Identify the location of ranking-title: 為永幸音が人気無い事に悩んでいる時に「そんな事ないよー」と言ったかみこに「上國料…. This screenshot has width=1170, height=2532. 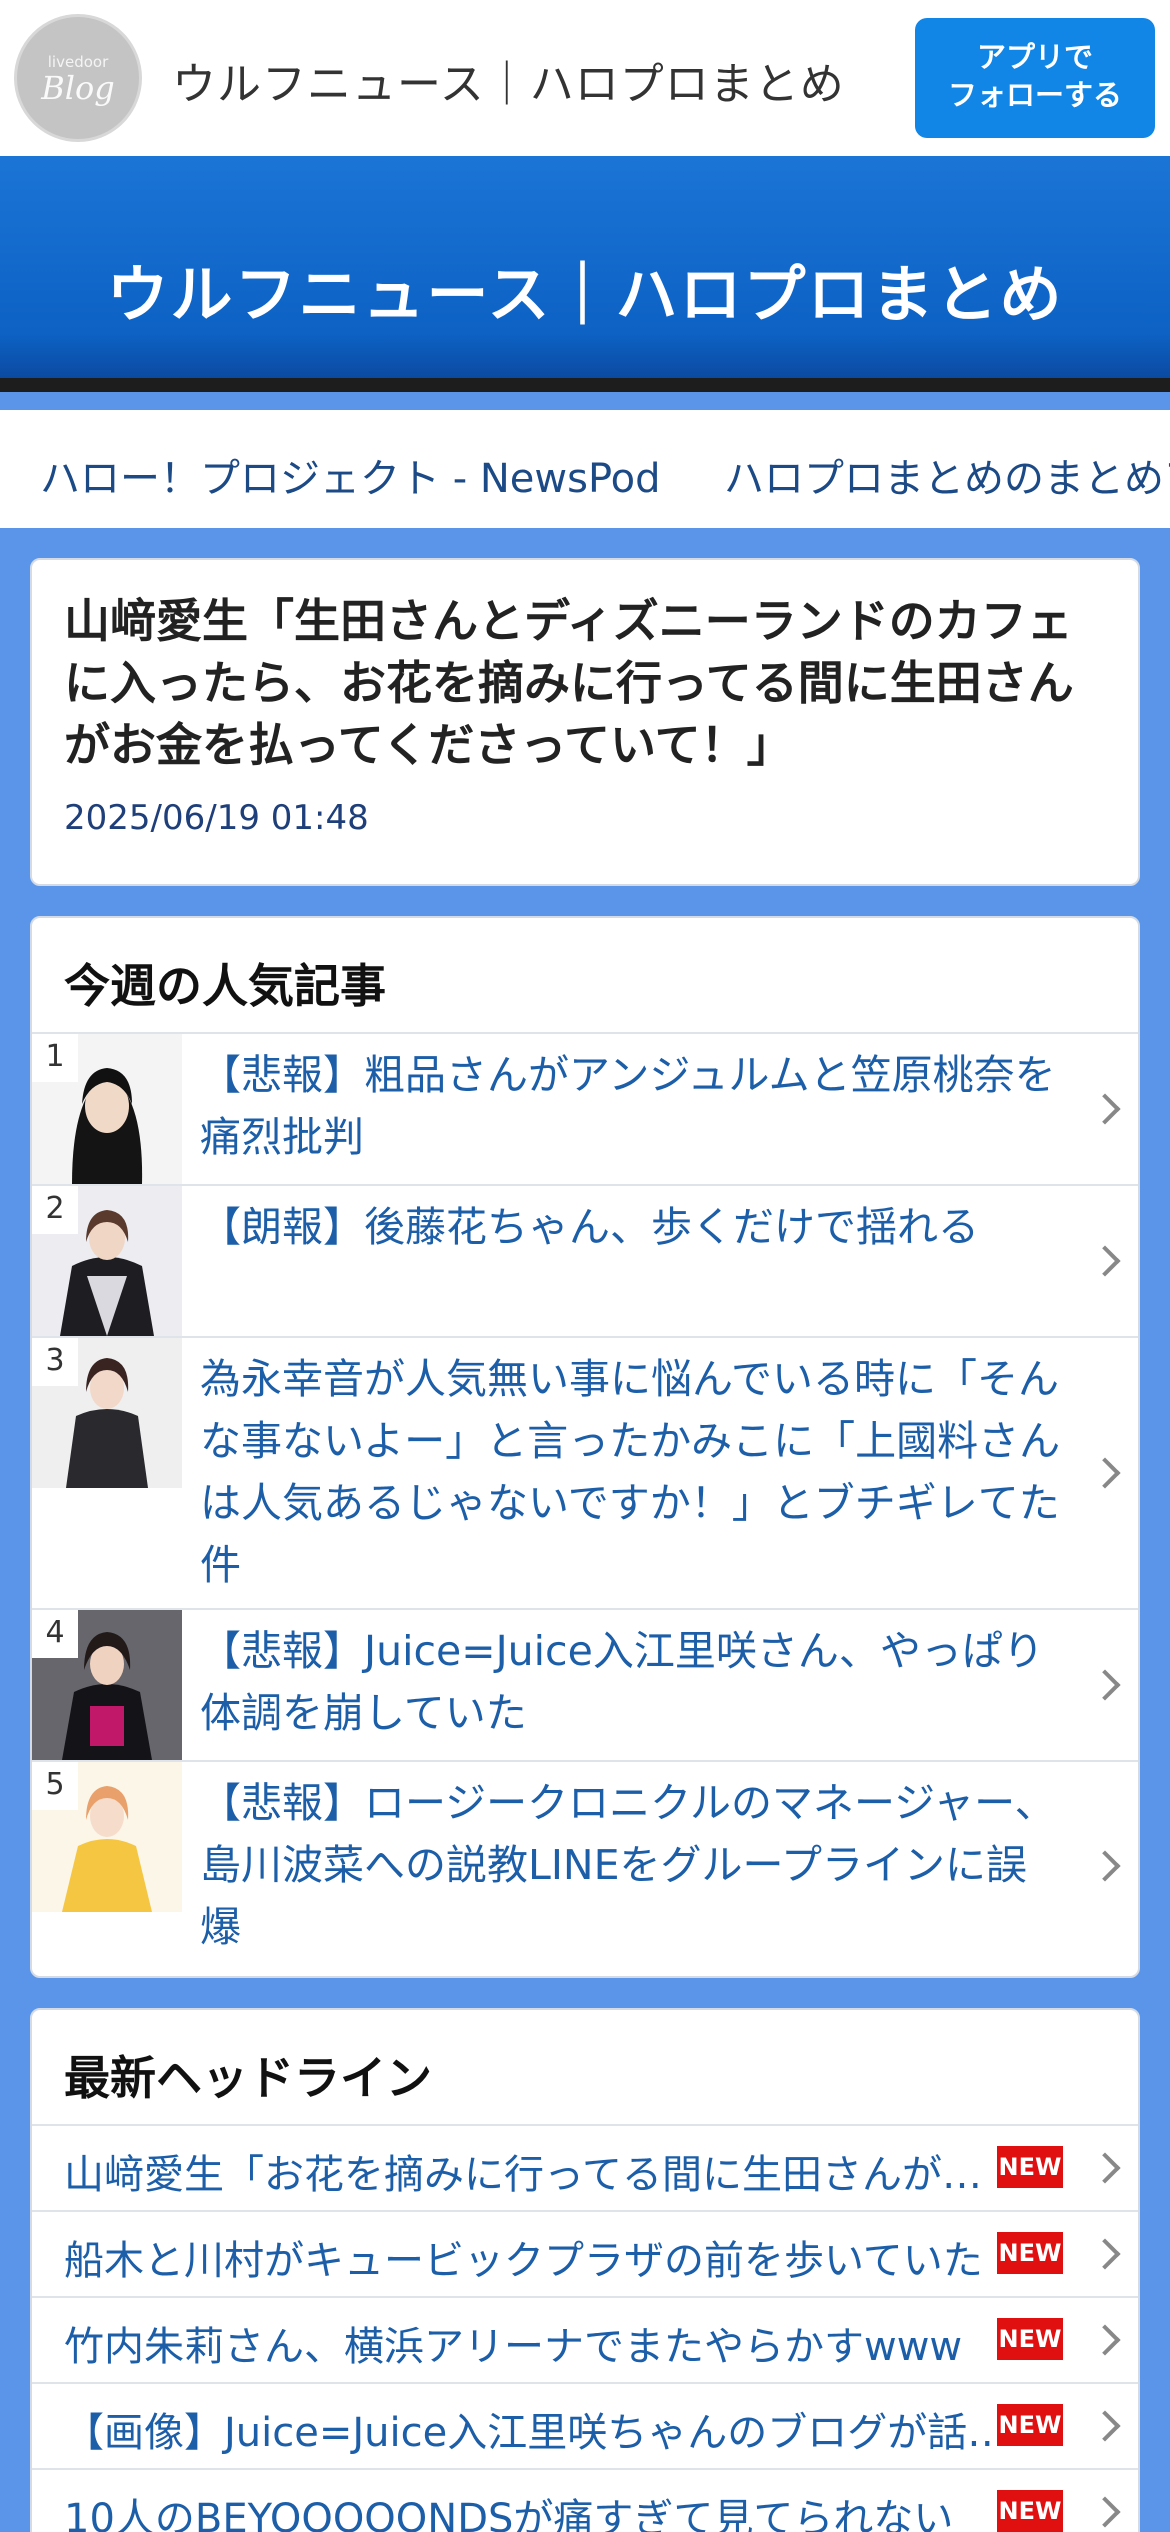
(660, 1473).